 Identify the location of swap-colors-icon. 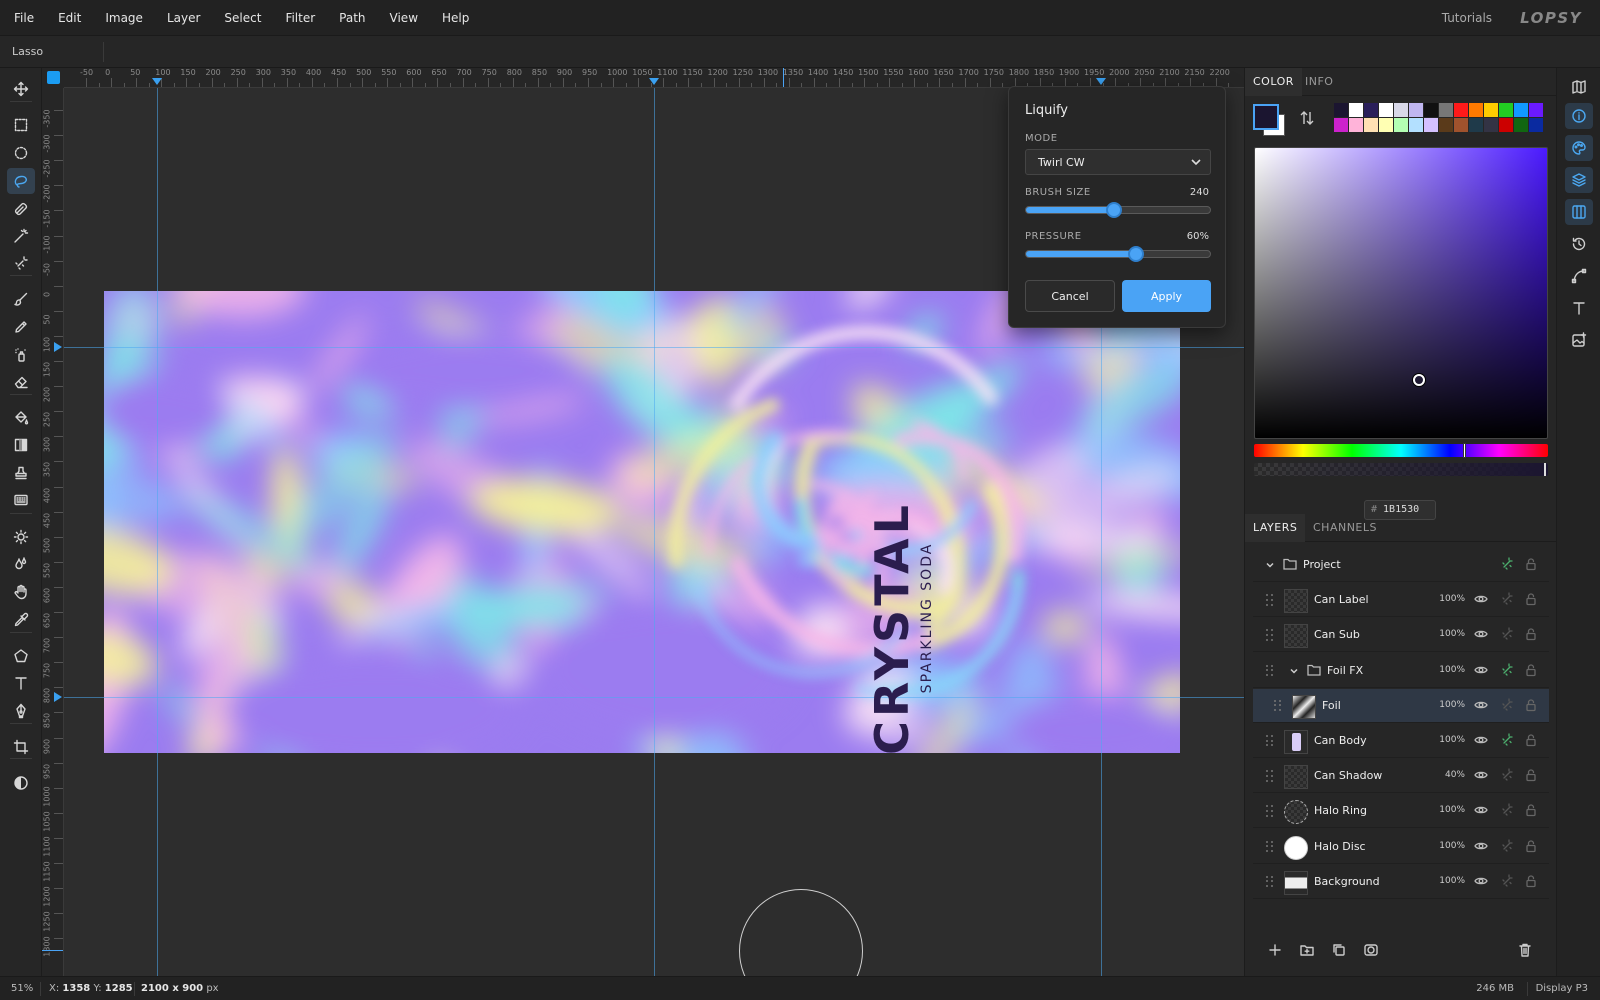
(1307, 118).